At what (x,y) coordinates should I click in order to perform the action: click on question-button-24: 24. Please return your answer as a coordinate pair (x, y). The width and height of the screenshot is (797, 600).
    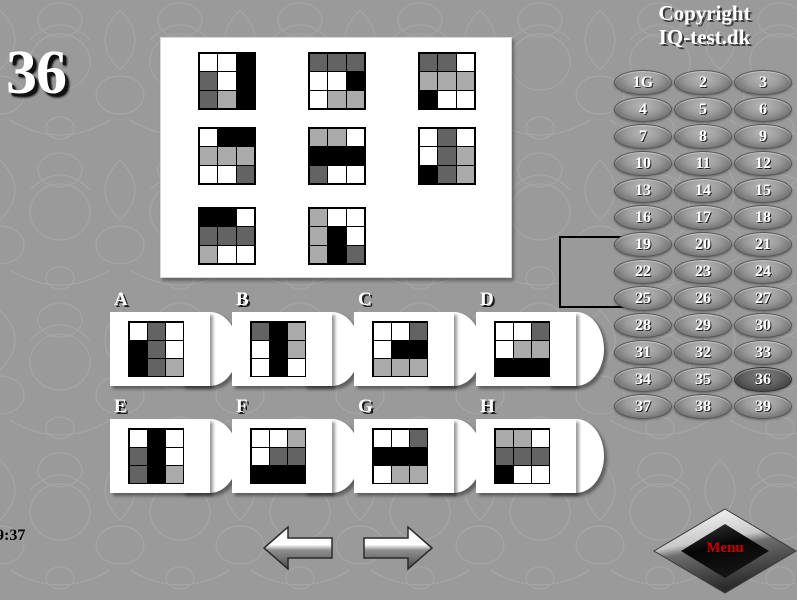
    Looking at the image, I should click on (763, 271).